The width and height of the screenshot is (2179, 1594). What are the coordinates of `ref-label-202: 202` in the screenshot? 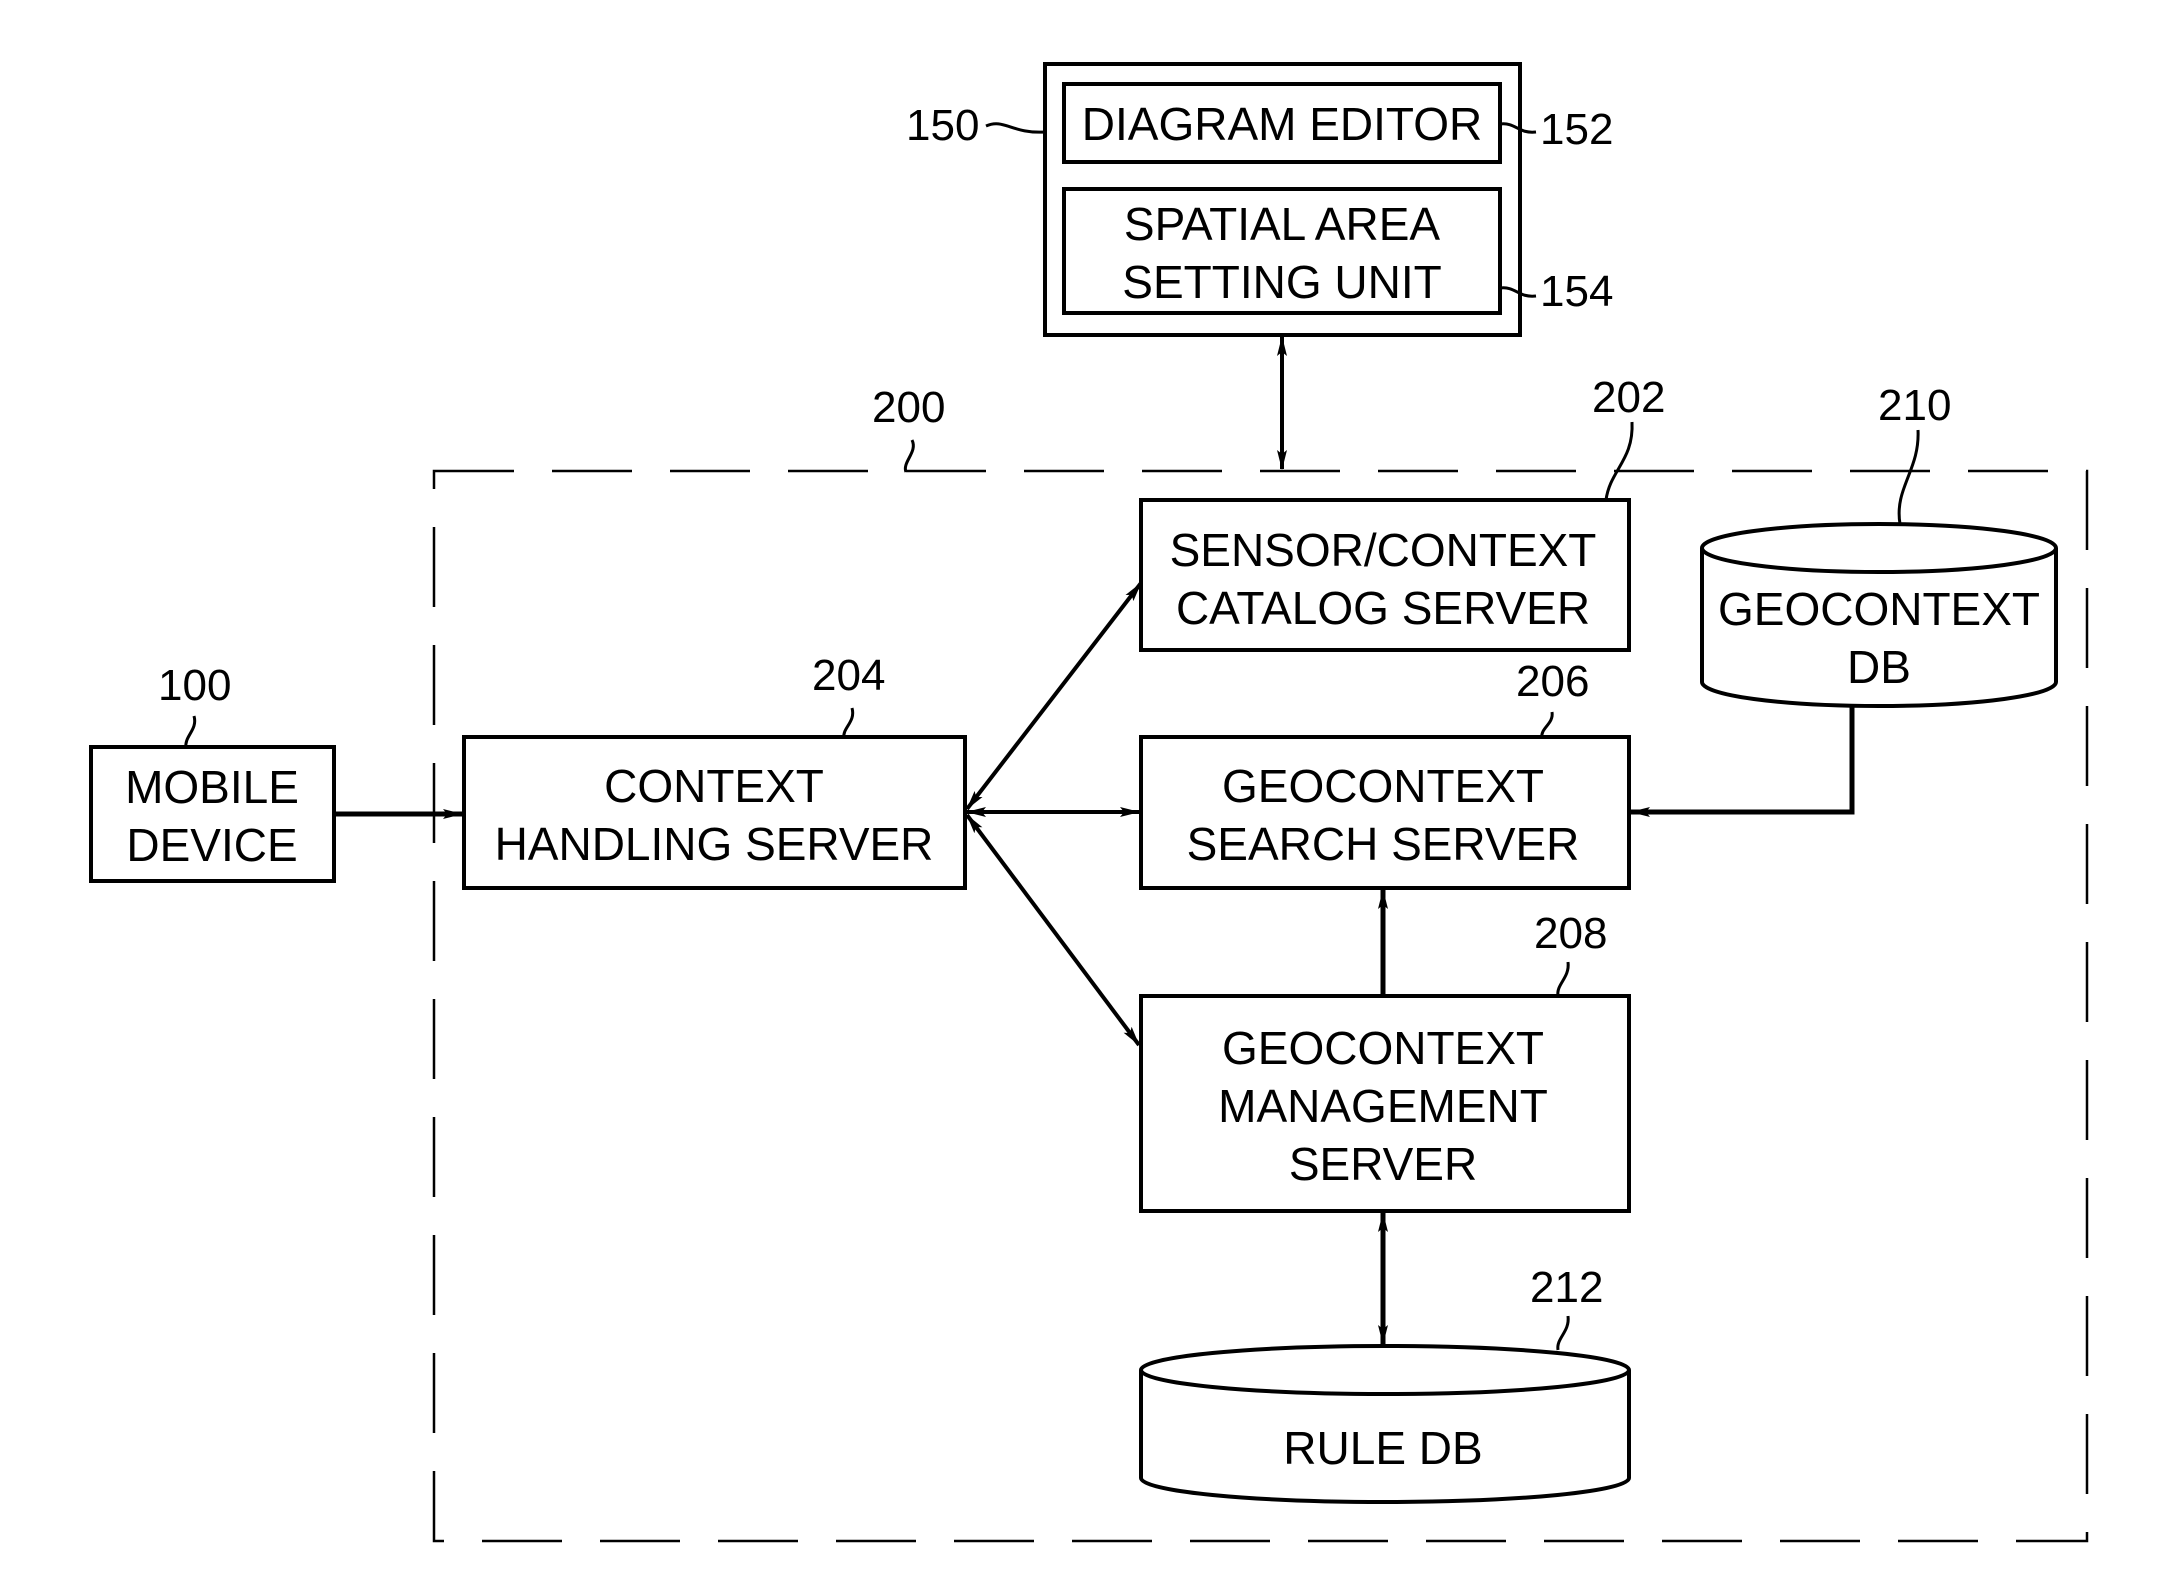 It's located at (1628, 397).